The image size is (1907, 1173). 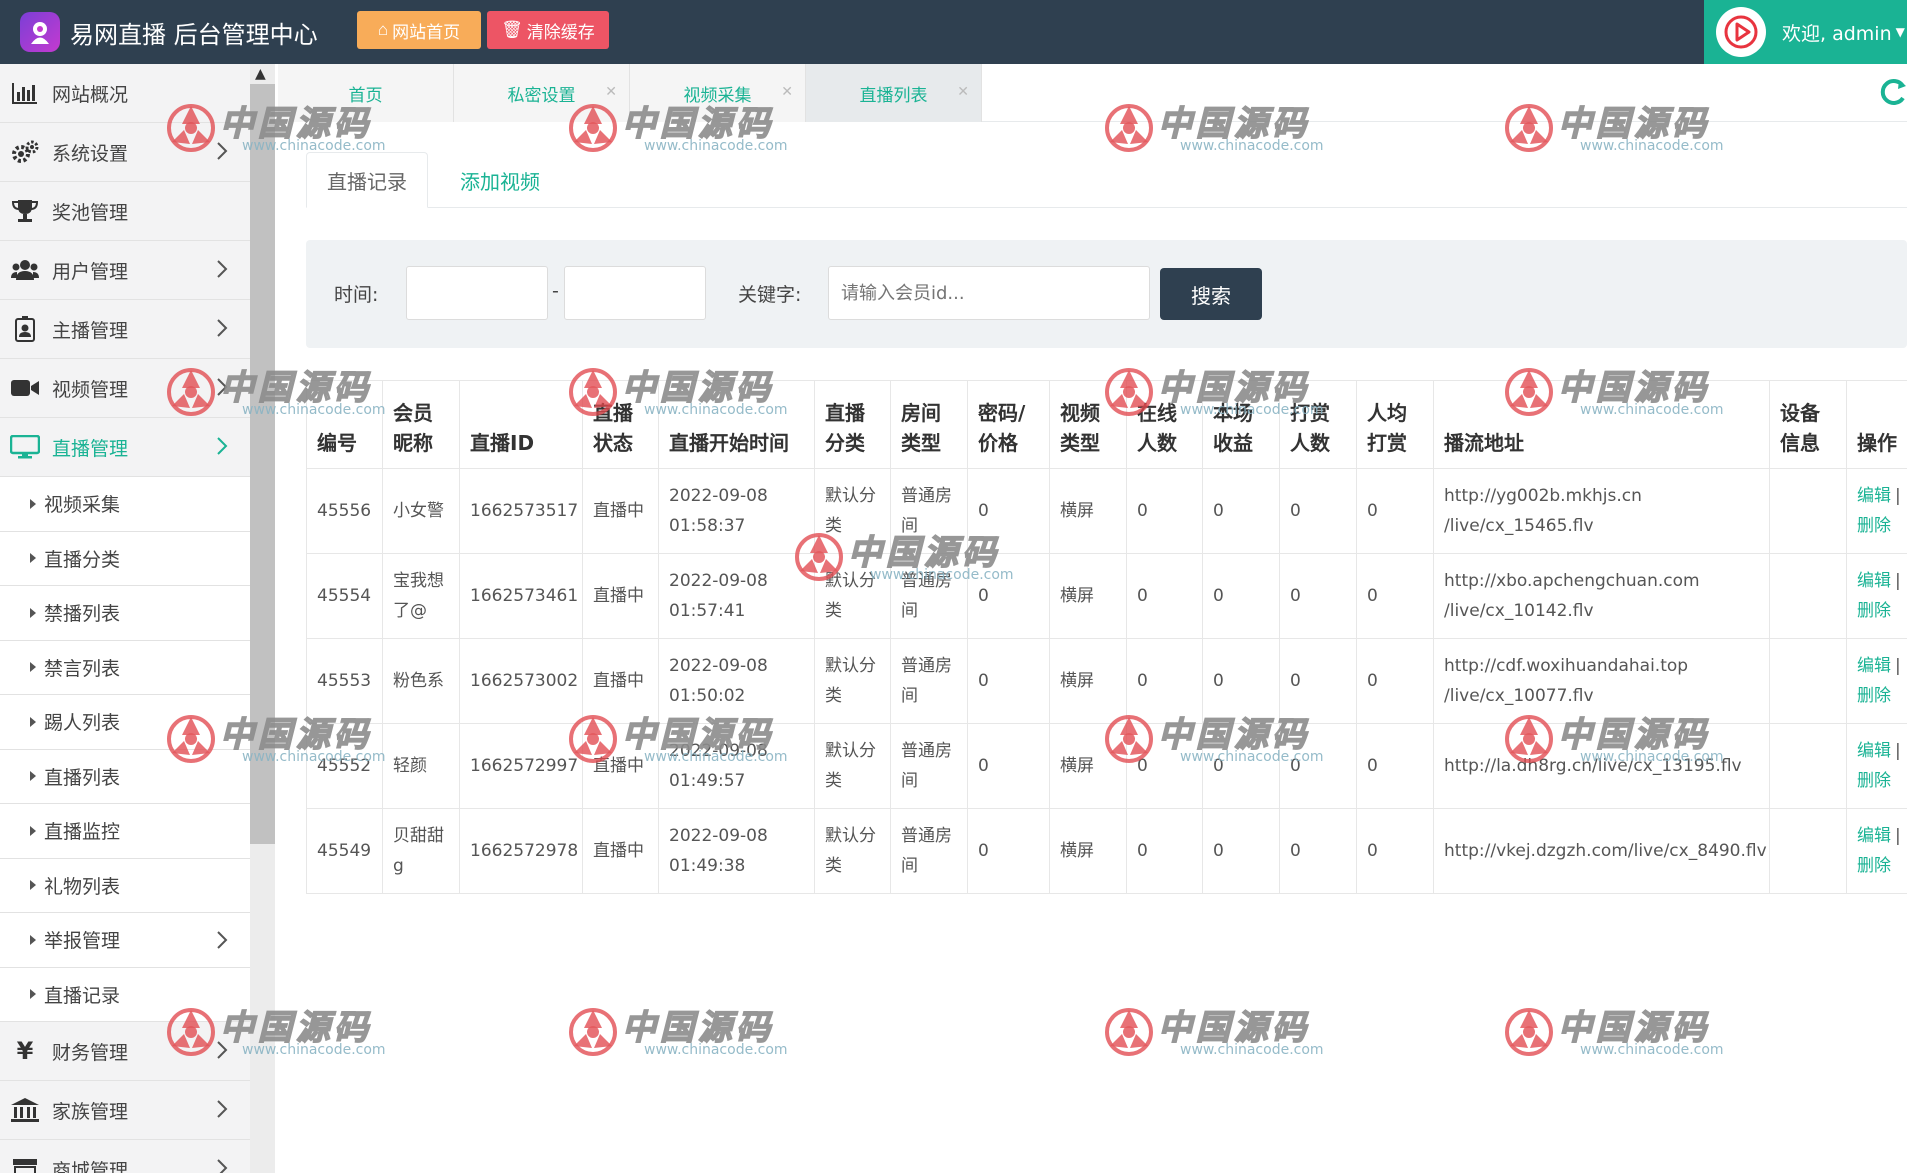 What do you see at coordinates (260, 74) in the screenshot?
I see `scroll-up-icon: ▲` at bounding box center [260, 74].